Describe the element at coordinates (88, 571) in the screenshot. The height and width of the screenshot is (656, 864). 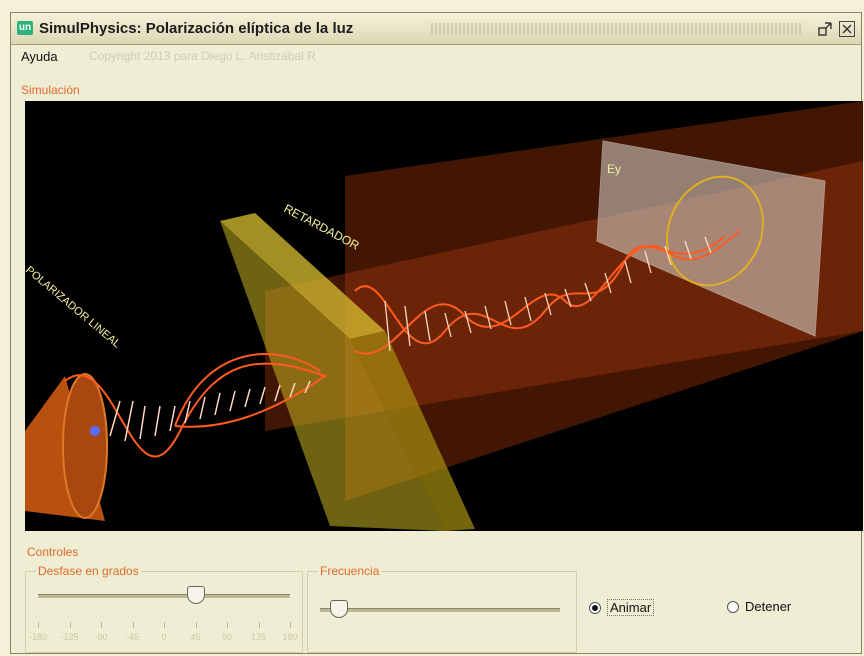
I see `phase-label: Desfase en grados` at that location.